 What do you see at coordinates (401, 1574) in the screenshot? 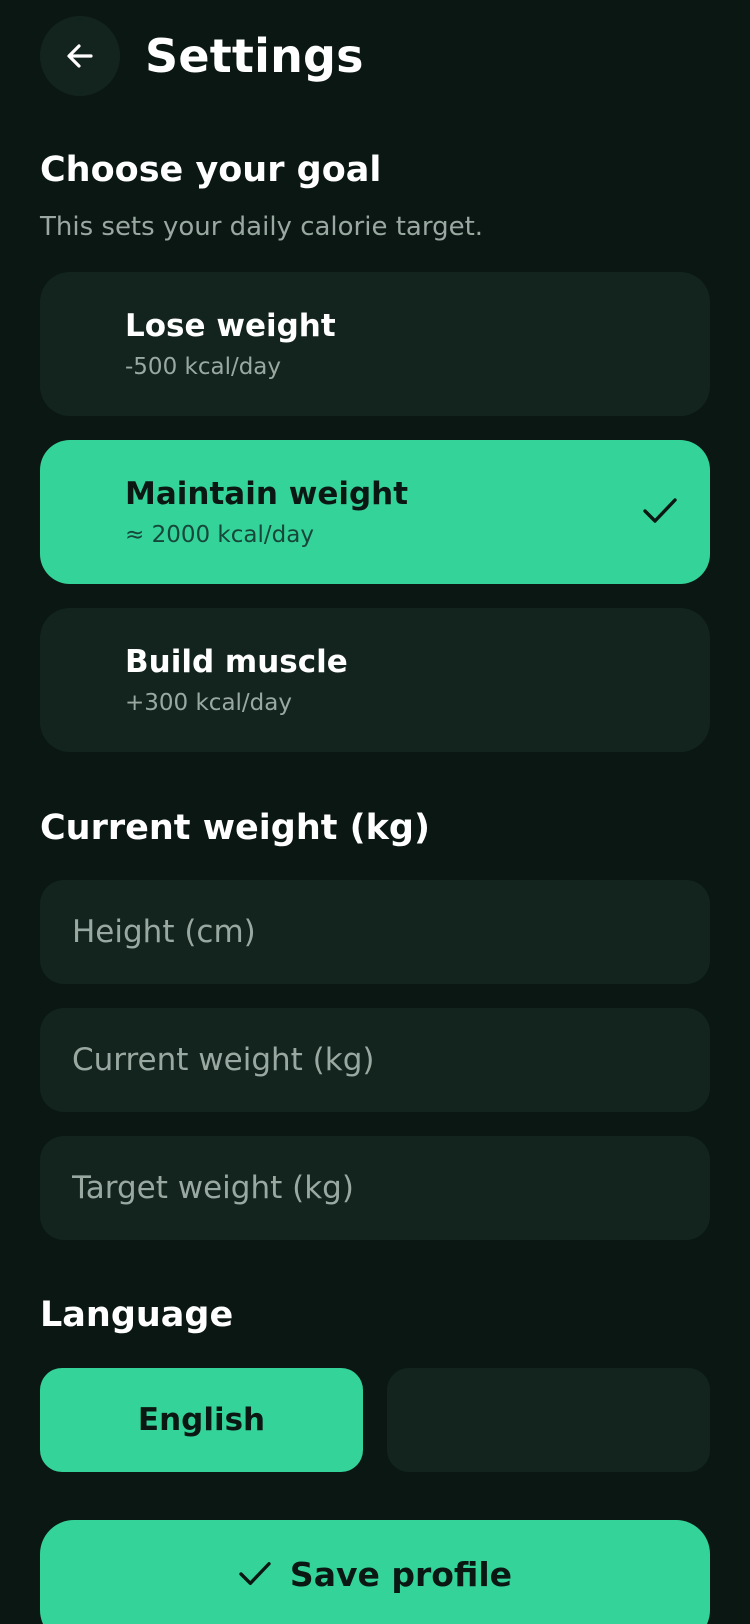
I see `save-profile-label: Save profile` at bounding box center [401, 1574].